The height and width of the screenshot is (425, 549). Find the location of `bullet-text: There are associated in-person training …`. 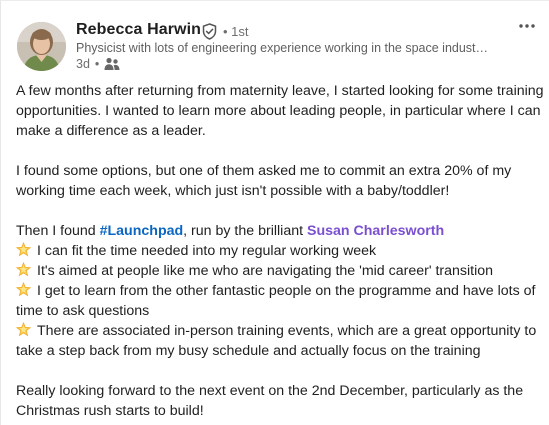

bullet-text: There are associated in-person training … is located at coordinates (276, 341).